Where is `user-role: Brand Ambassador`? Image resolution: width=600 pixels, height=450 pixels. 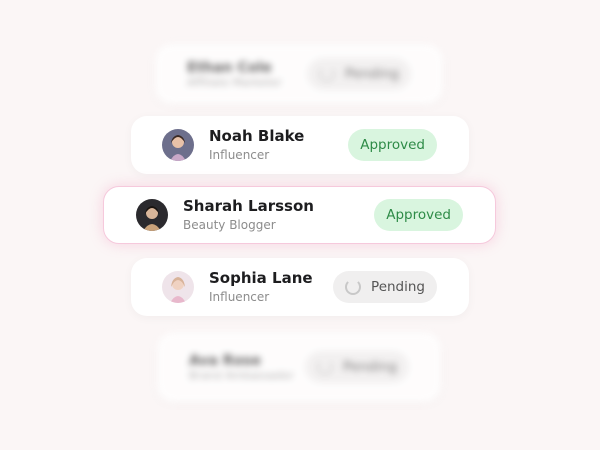 user-role: Brand Ambassador is located at coordinates (241, 375).